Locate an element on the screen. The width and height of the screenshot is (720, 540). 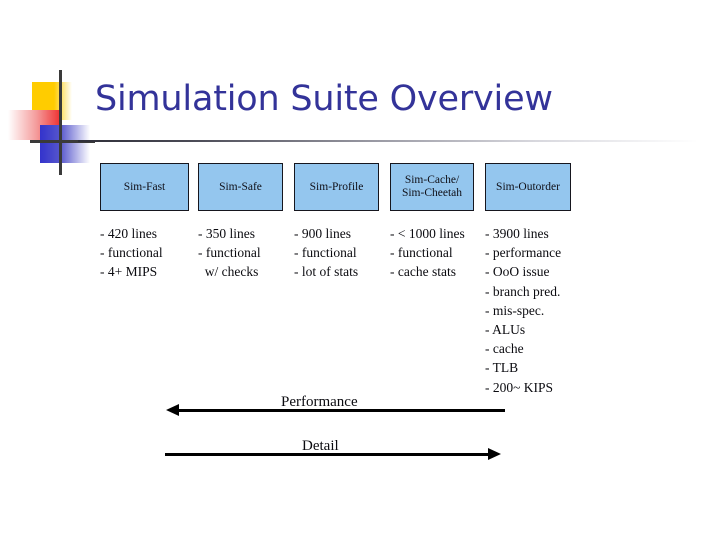
sim-box-0: Sim-Fast is located at coordinates (144, 187).